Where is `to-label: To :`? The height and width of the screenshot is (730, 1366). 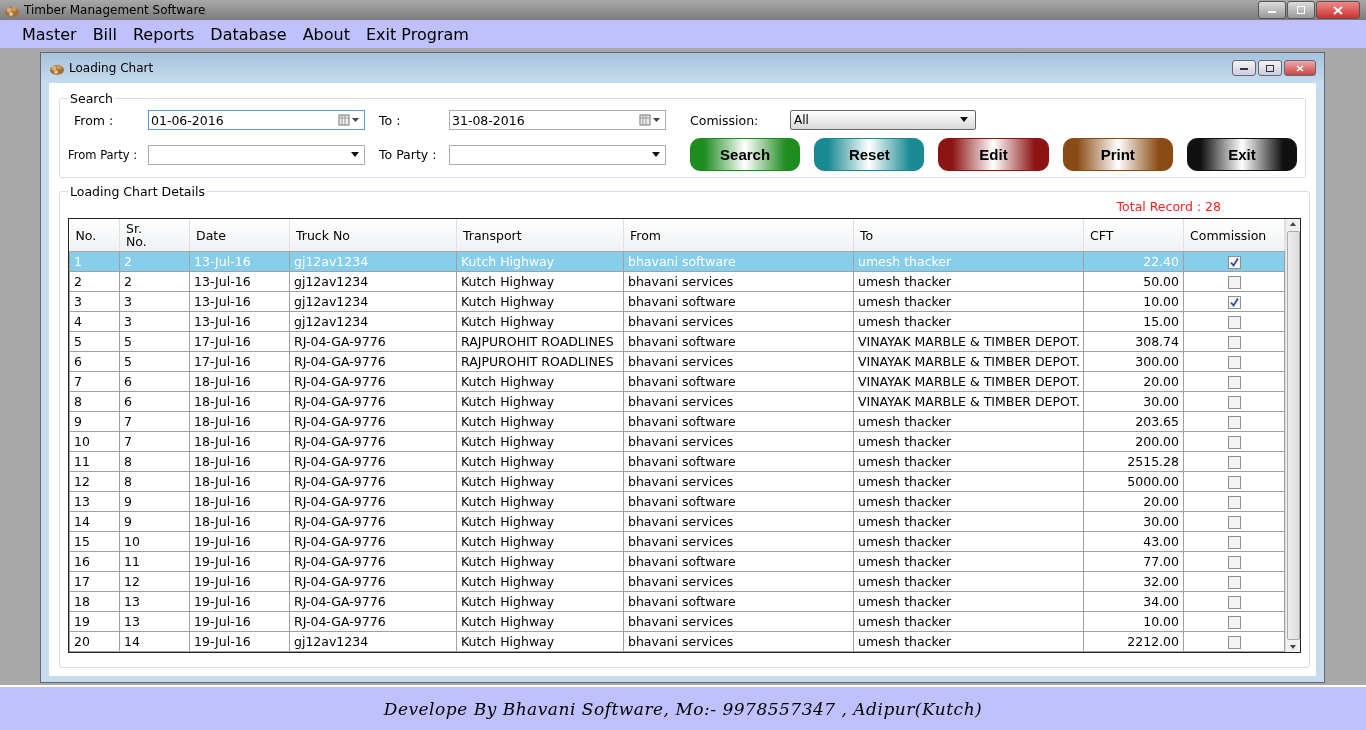
to-label: To : is located at coordinates (390, 120).